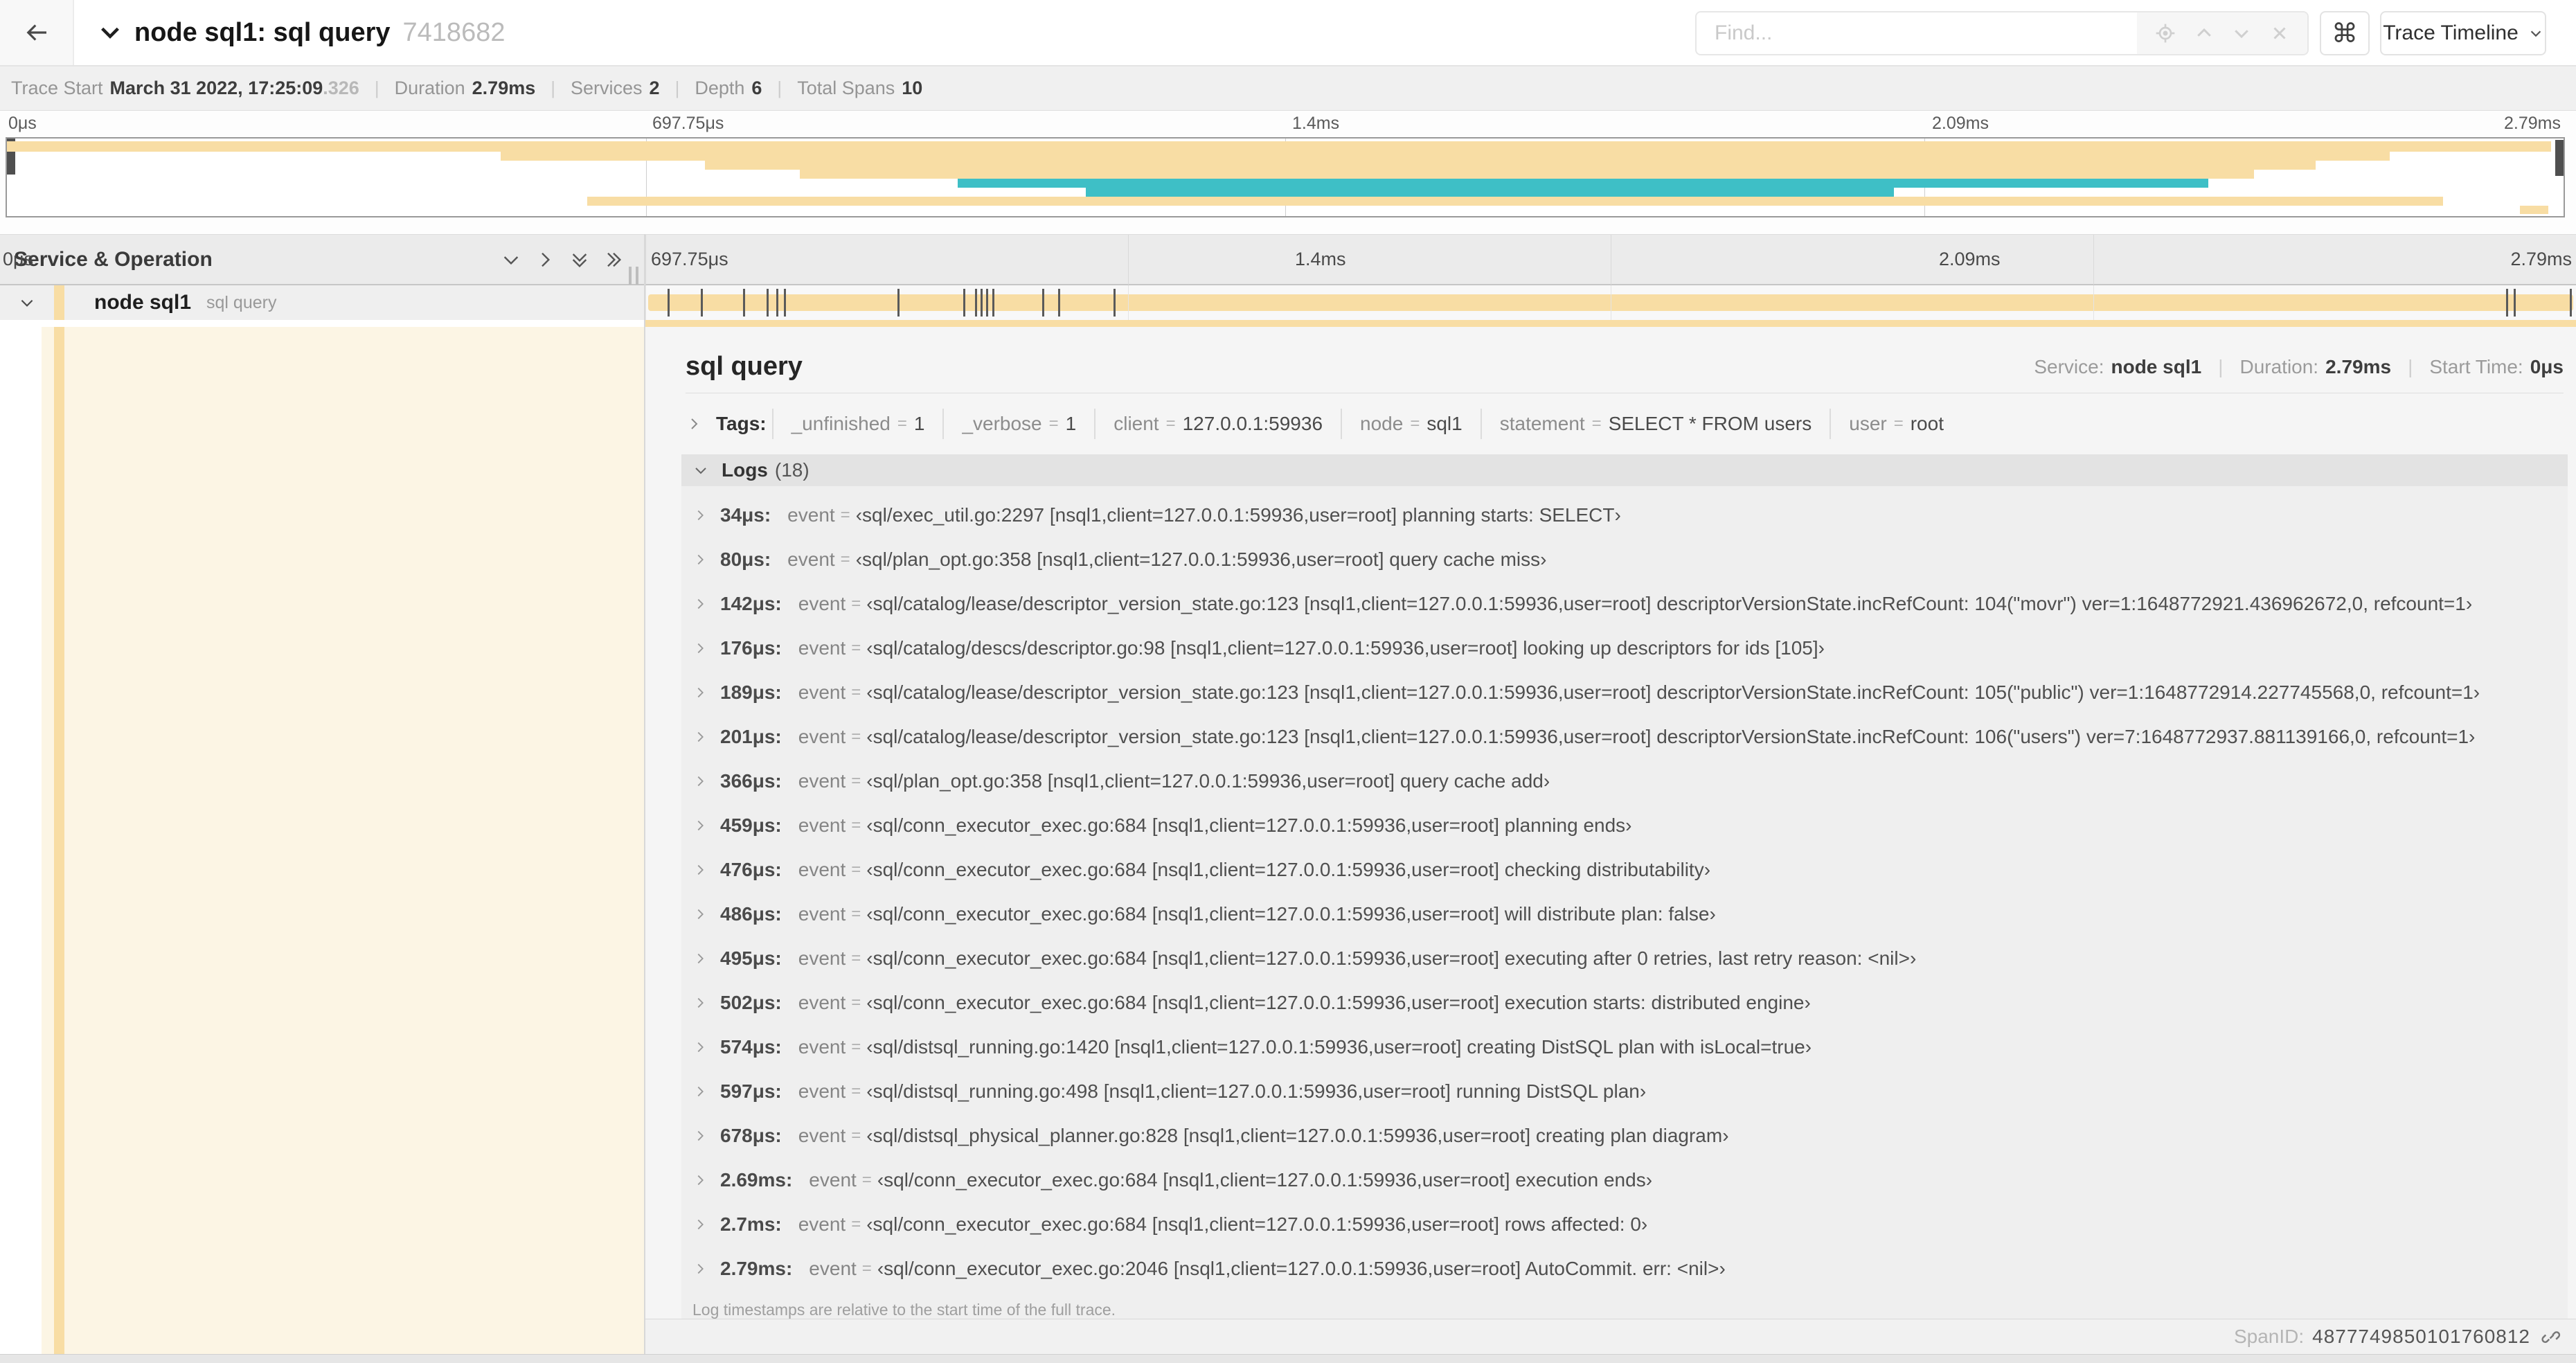  Describe the element at coordinates (1286, 177) in the screenshot. I see `minimap-canvas` at that location.